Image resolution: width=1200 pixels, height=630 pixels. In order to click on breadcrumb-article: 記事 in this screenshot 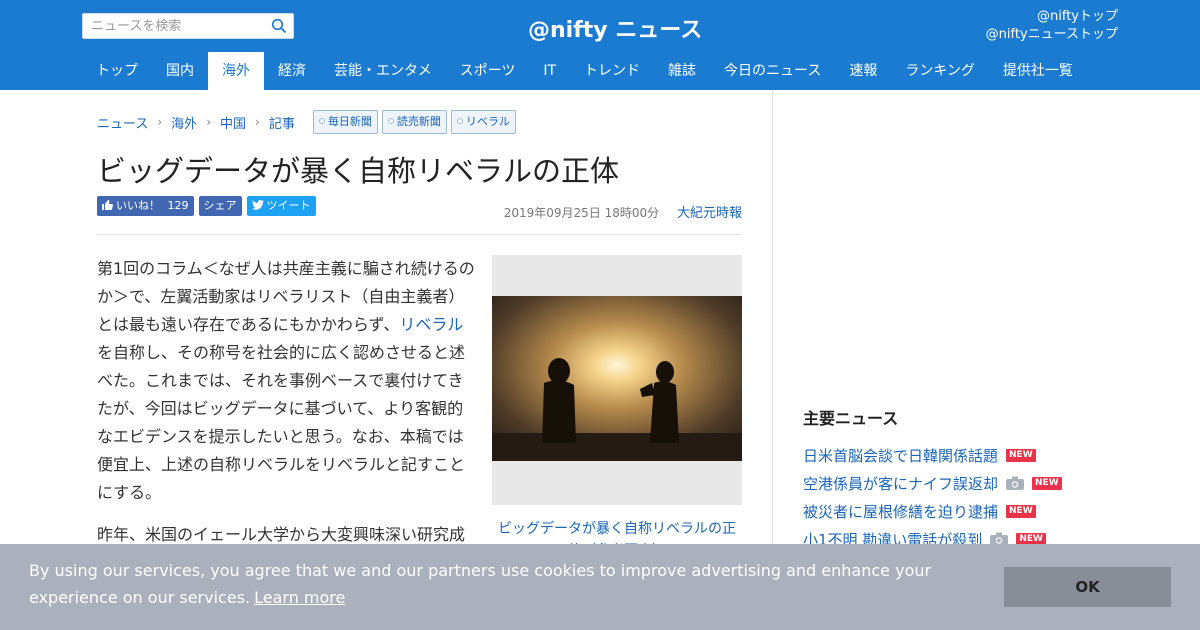, I will do `click(282, 122)`.